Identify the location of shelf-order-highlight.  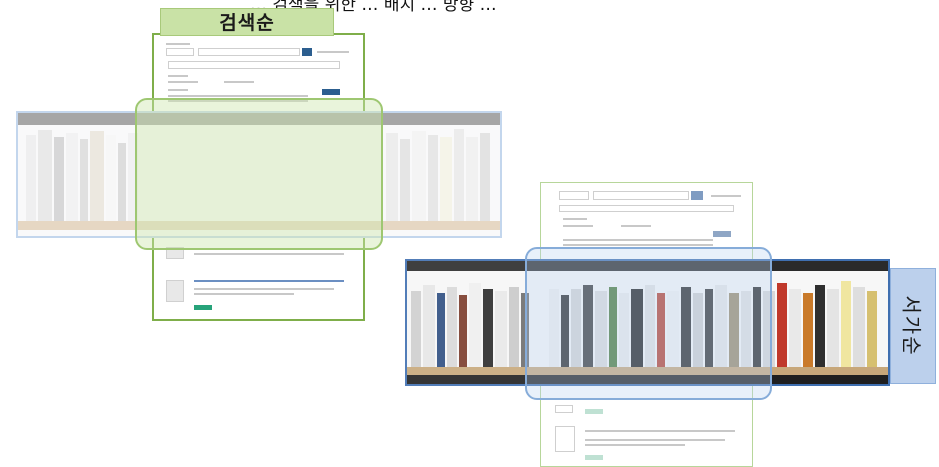
(648, 323).